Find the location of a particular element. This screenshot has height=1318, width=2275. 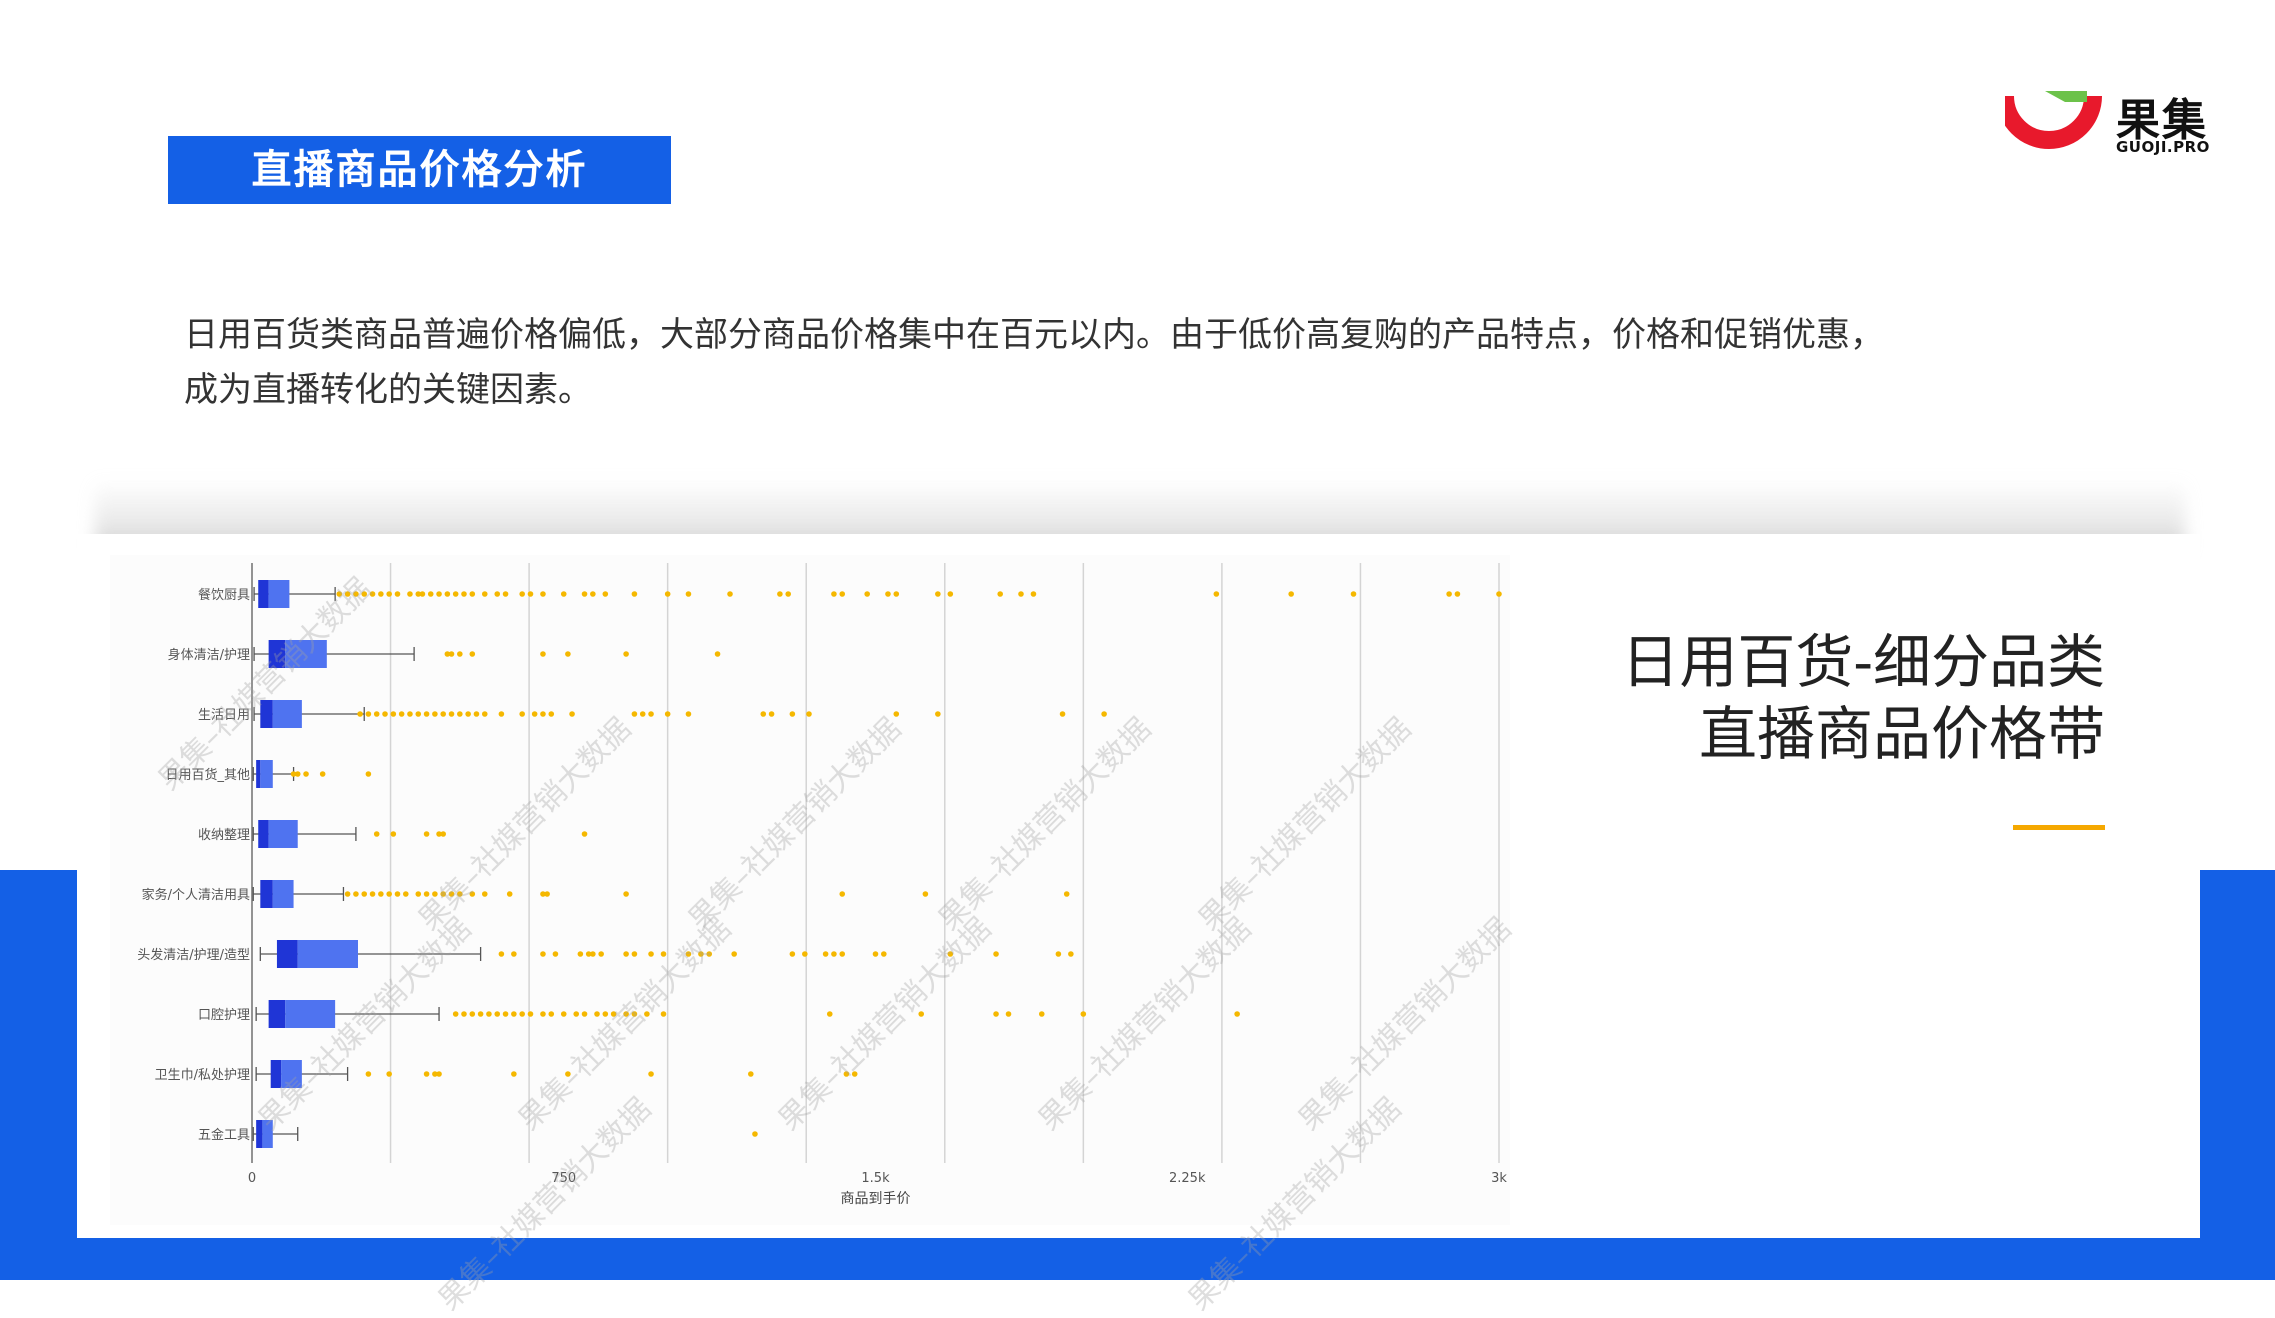

side-title: 日用百货-细分品类 直播商品价格带 is located at coordinates (1863, 698).